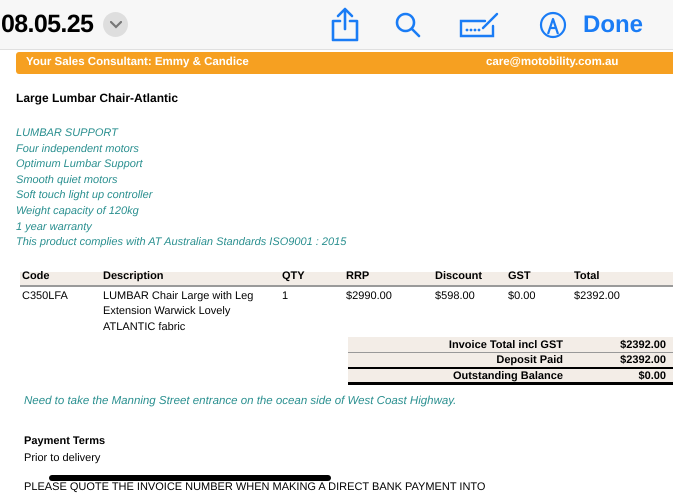  I want to click on table-cell-text: LUMBAR Chair Large with Leg Extension Warwick Lovely ATLANTIC fabric, so click(178, 311).